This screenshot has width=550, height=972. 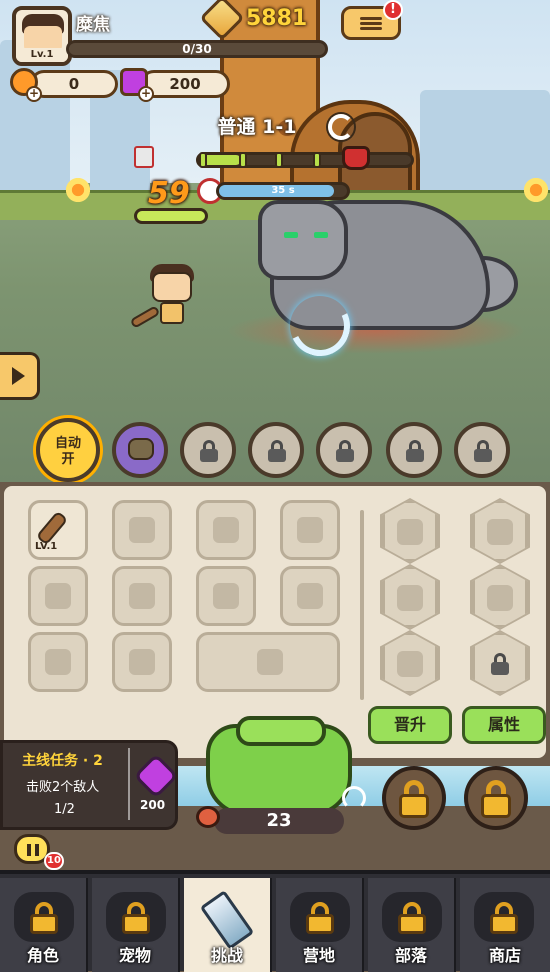 I want to click on boss-skull-icon, so click(x=356, y=158).